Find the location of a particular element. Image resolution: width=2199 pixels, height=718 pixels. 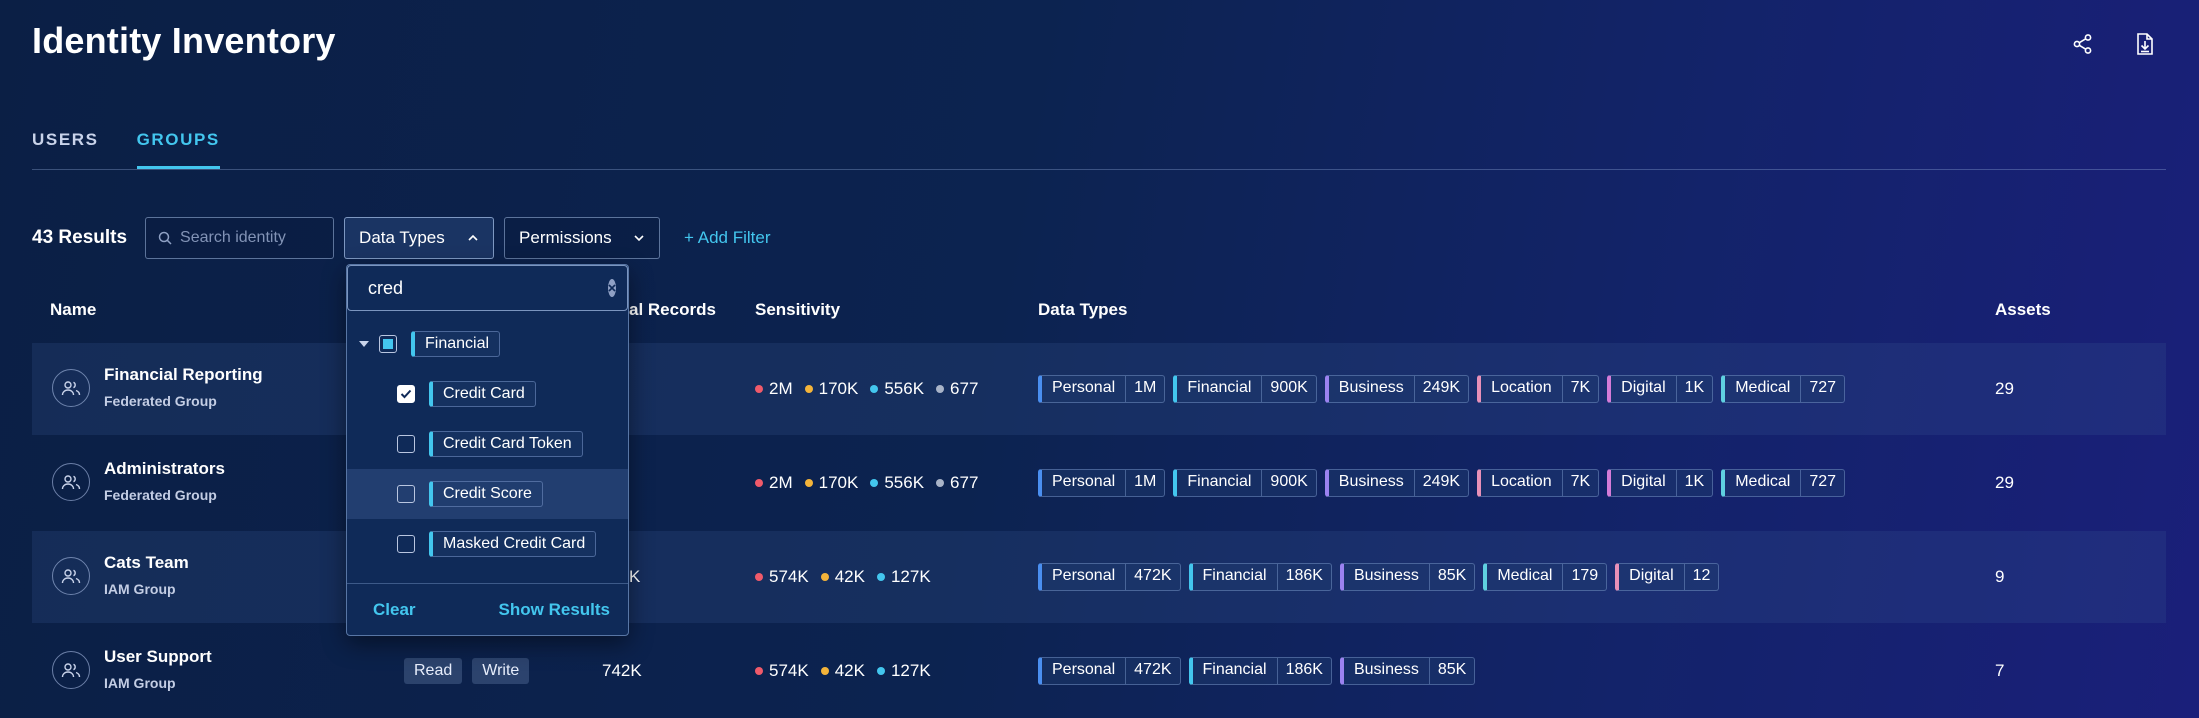

panel-search-input is located at coordinates (484, 288).